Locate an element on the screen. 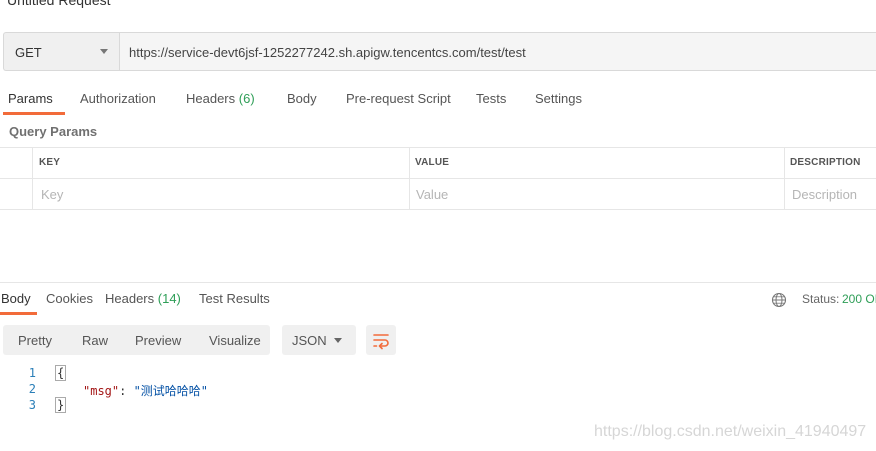  code-open-brace: { is located at coordinates (61, 373).